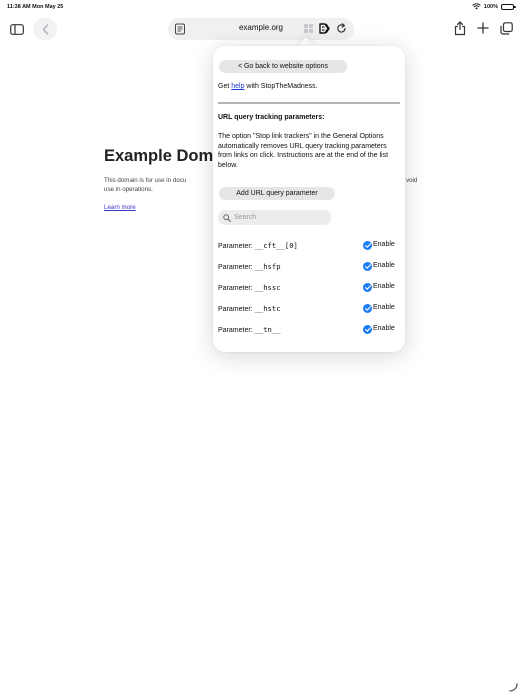  What do you see at coordinates (325, 28) in the screenshot?
I see `extension-icon` at bounding box center [325, 28].